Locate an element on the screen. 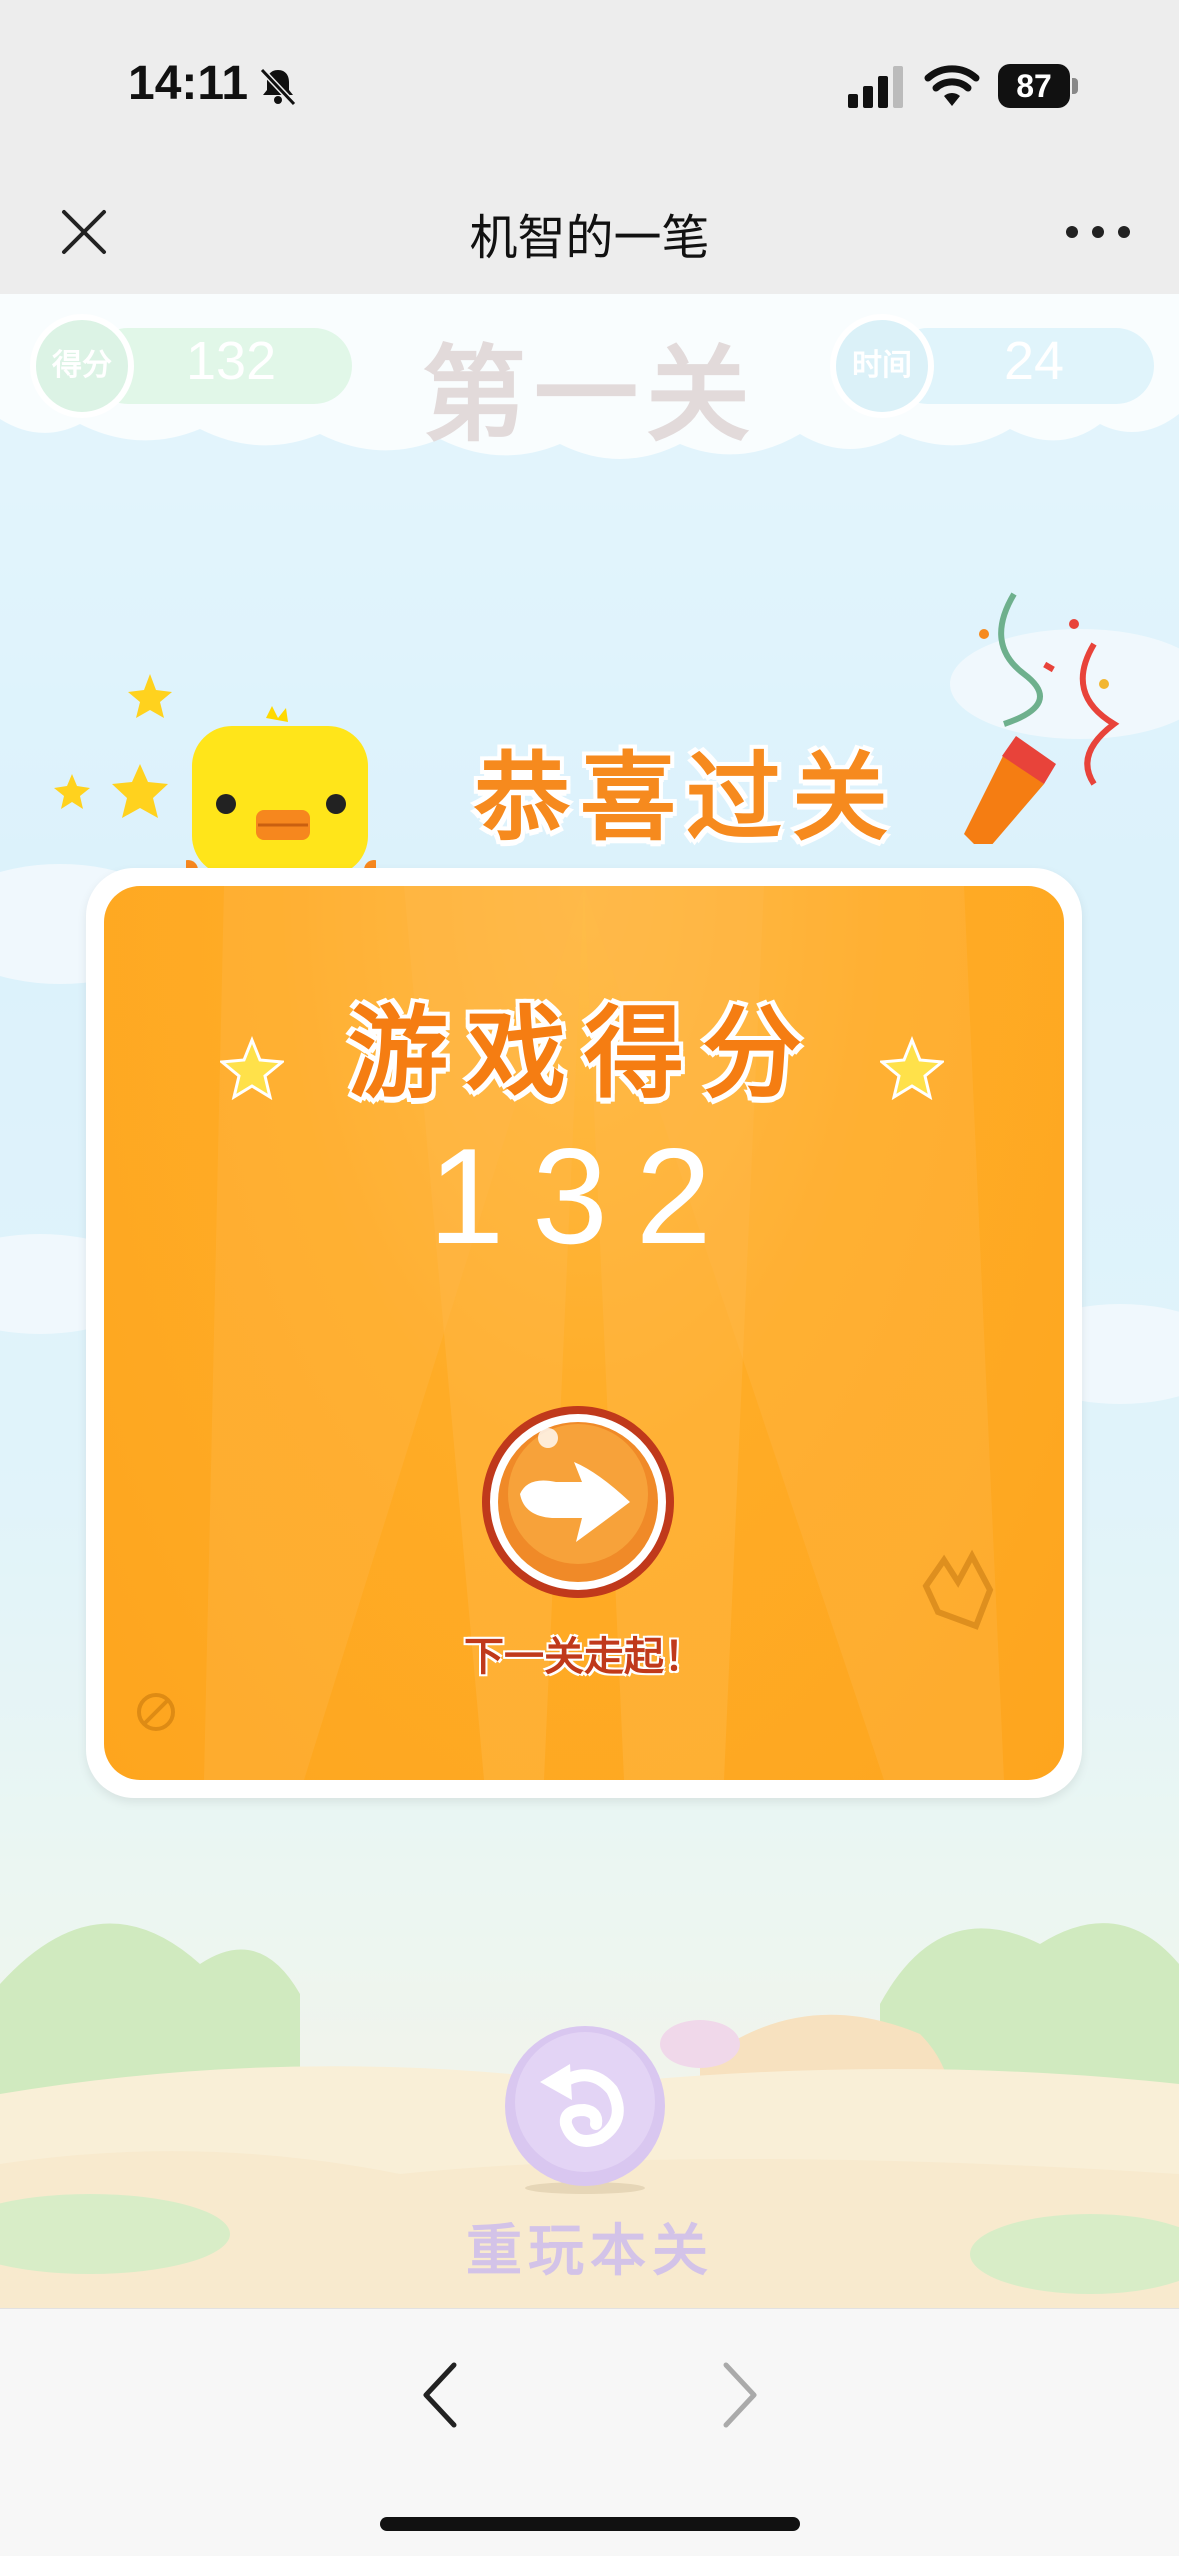 This screenshot has height=2556, width=1179. battery-tip is located at coordinates (1075, 86).